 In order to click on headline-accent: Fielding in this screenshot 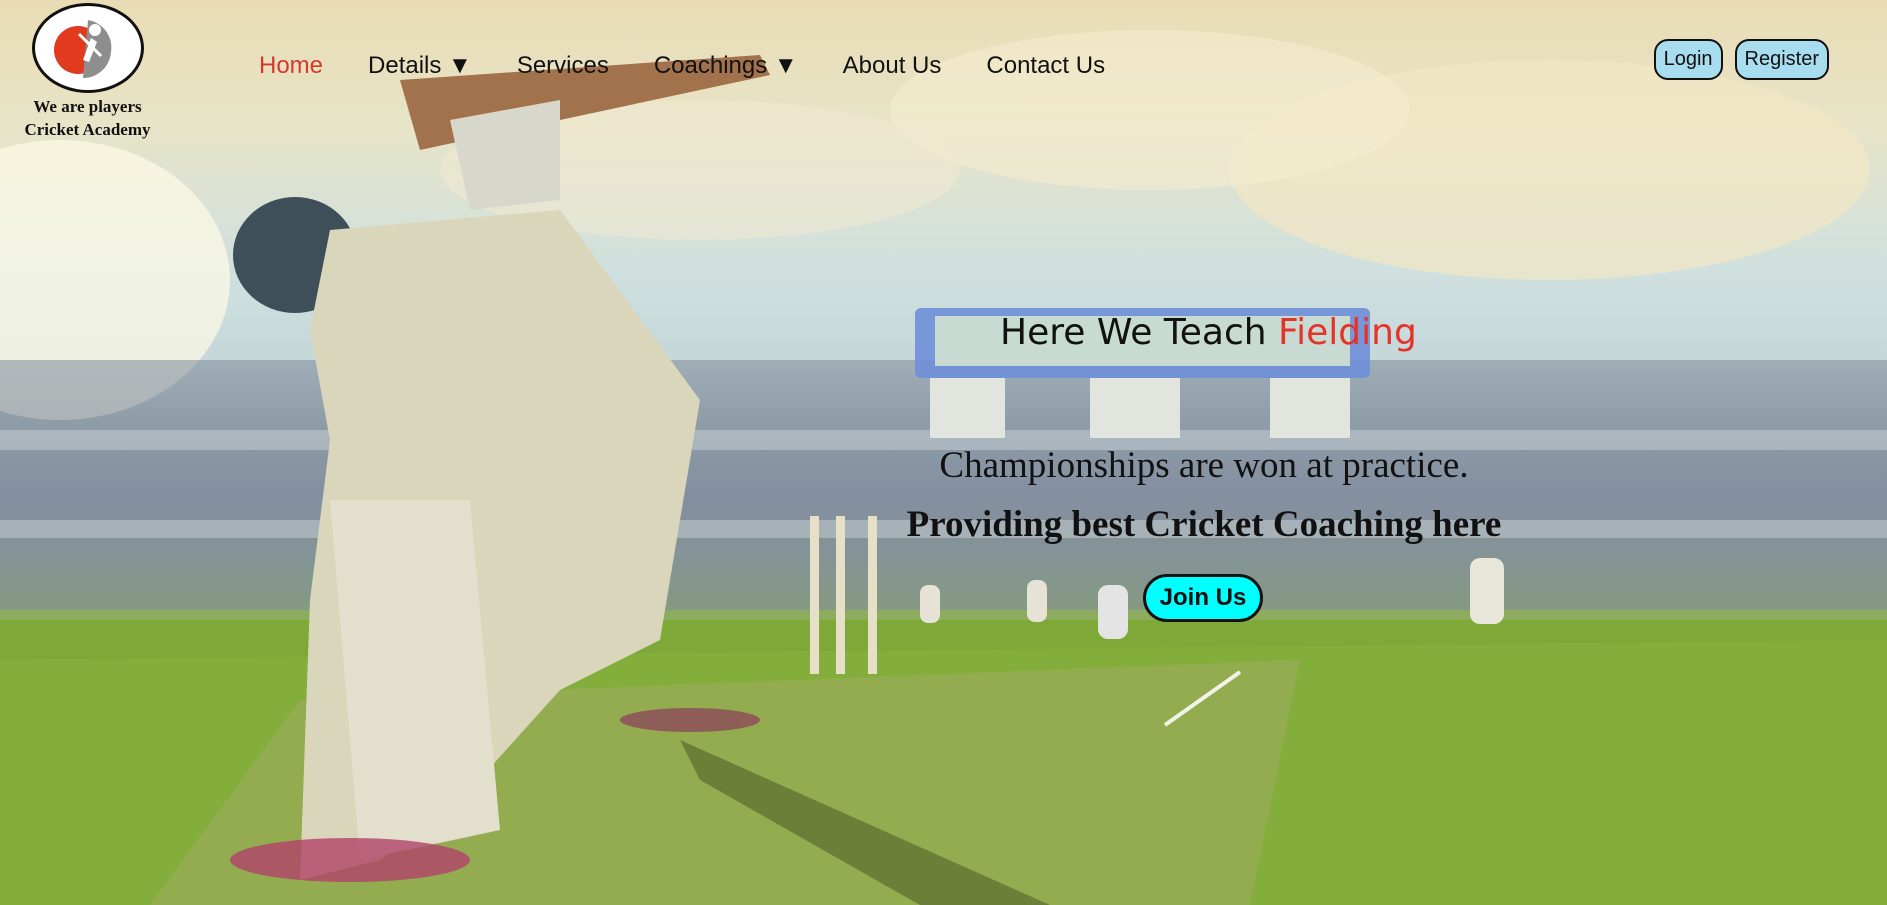, I will do `click(1347, 332)`.